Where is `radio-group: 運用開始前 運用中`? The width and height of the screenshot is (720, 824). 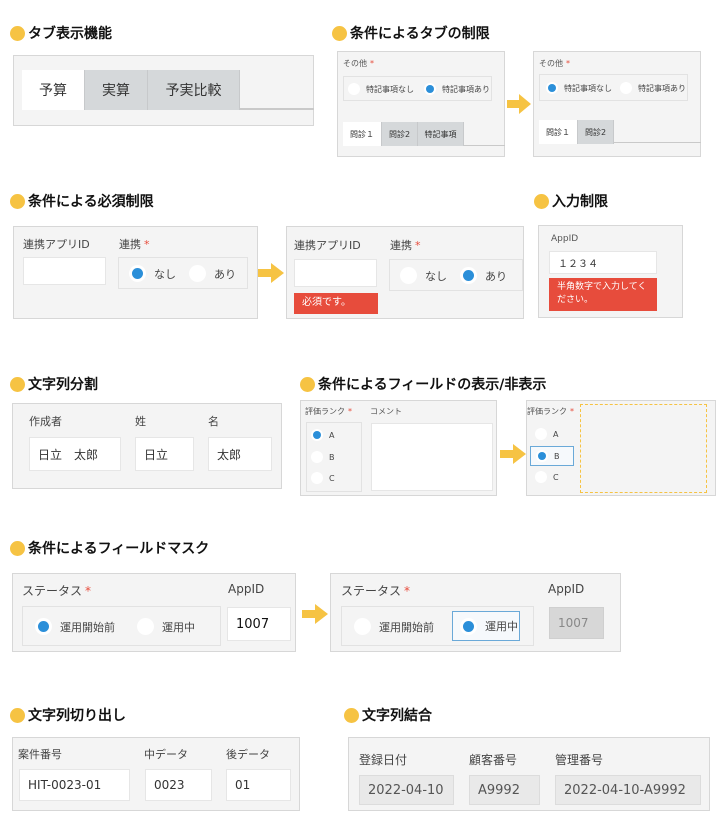 radio-group: 運用開始前 運用中 is located at coordinates (437, 626).